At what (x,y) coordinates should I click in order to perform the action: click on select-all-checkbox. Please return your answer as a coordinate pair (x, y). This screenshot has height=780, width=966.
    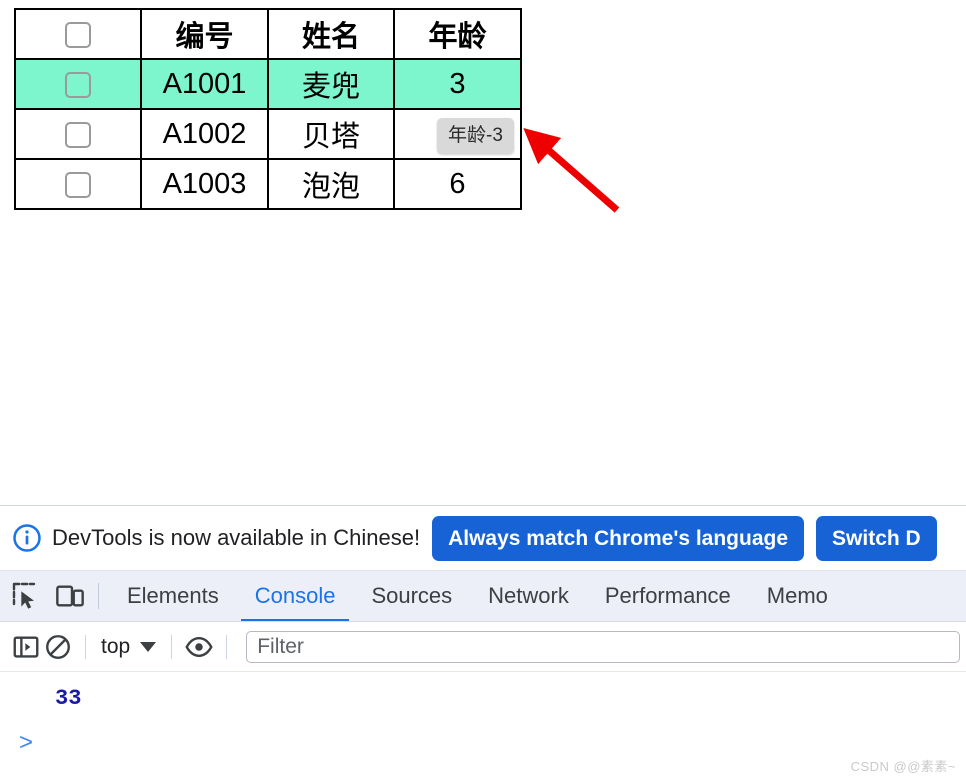
    Looking at the image, I should click on (78, 34).